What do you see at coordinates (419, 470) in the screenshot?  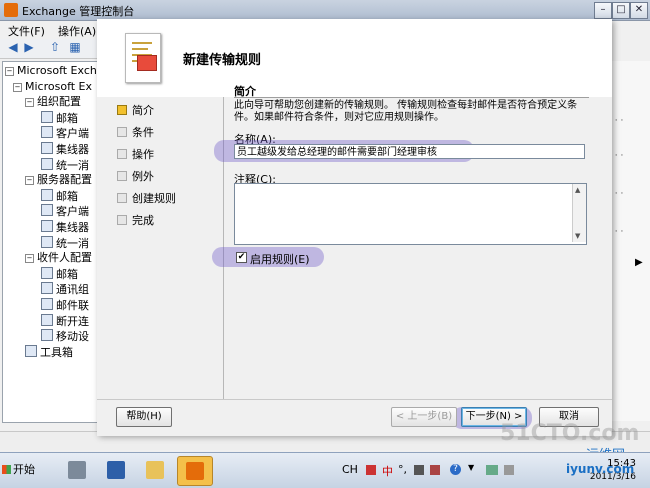 I see `keyboard-icon` at bounding box center [419, 470].